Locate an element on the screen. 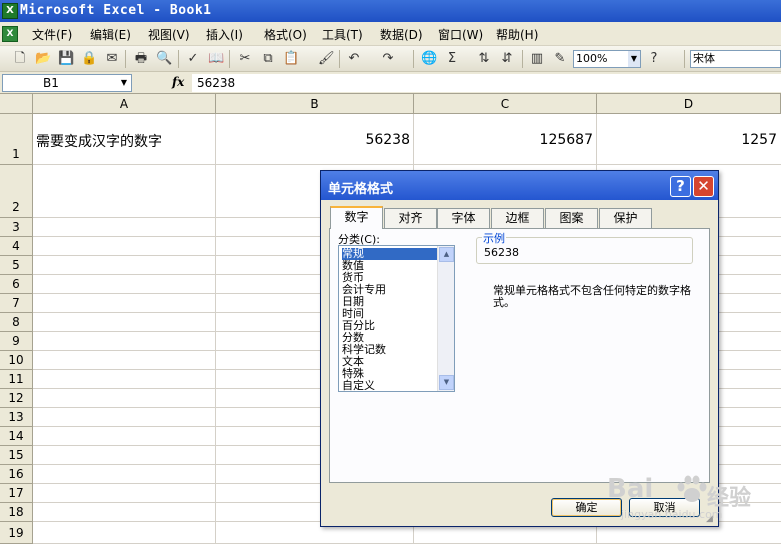 Image resolution: width=781 pixels, height=544 pixels. cancel-button: 取消 is located at coordinates (664, 507).